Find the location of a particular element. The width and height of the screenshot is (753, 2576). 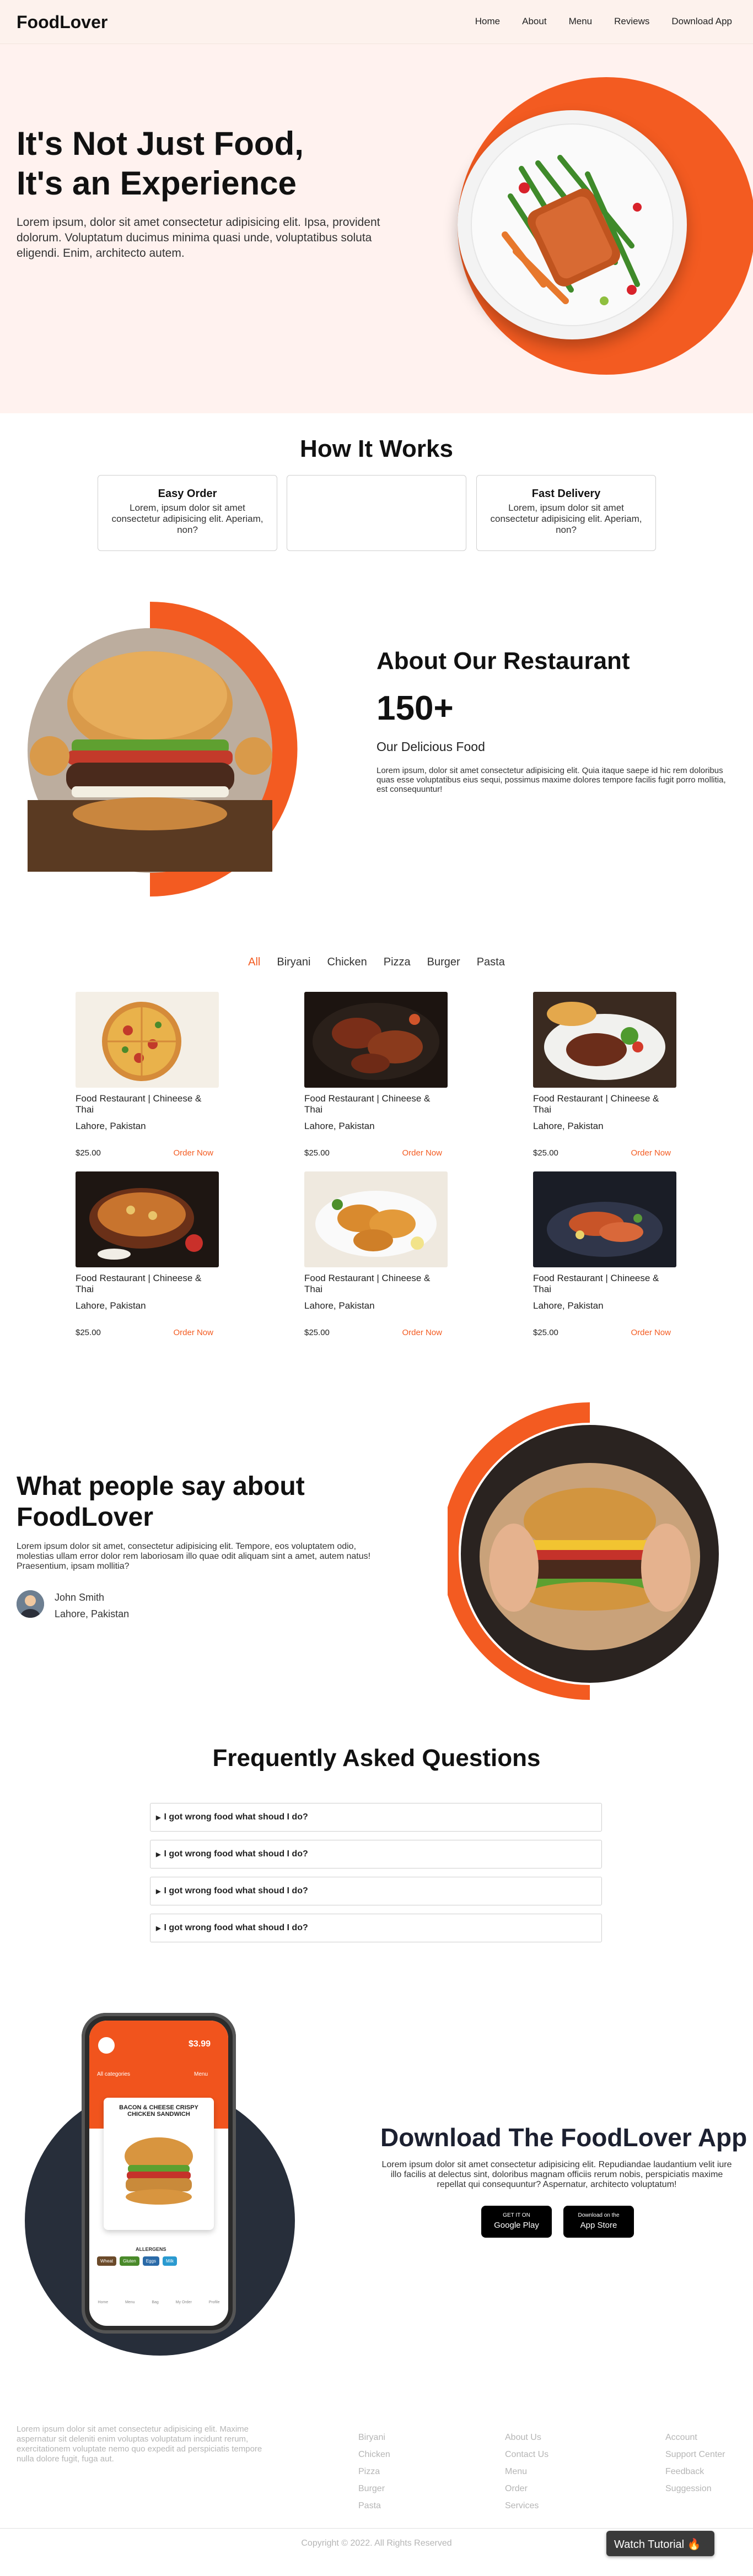

footer-link: Contact Us is located at coordinates (526, 2454).